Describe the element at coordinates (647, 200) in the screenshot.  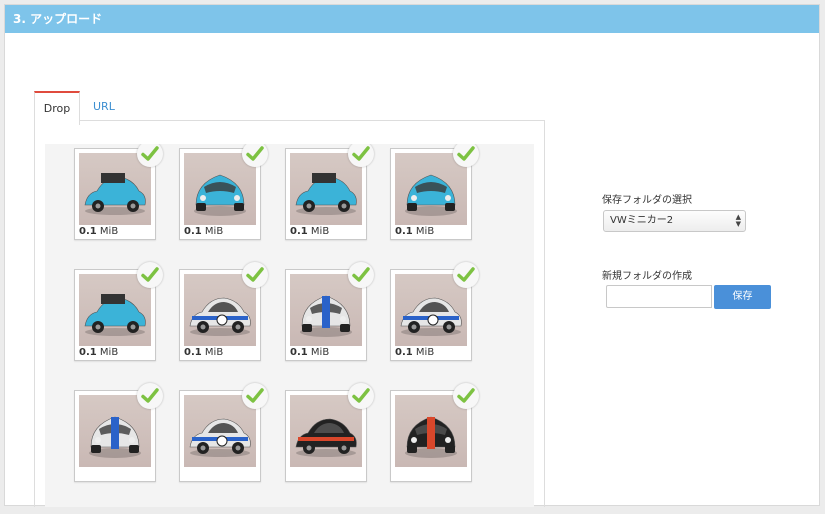
I see `folder-select-label: 保存フォルダの選択` at that location.